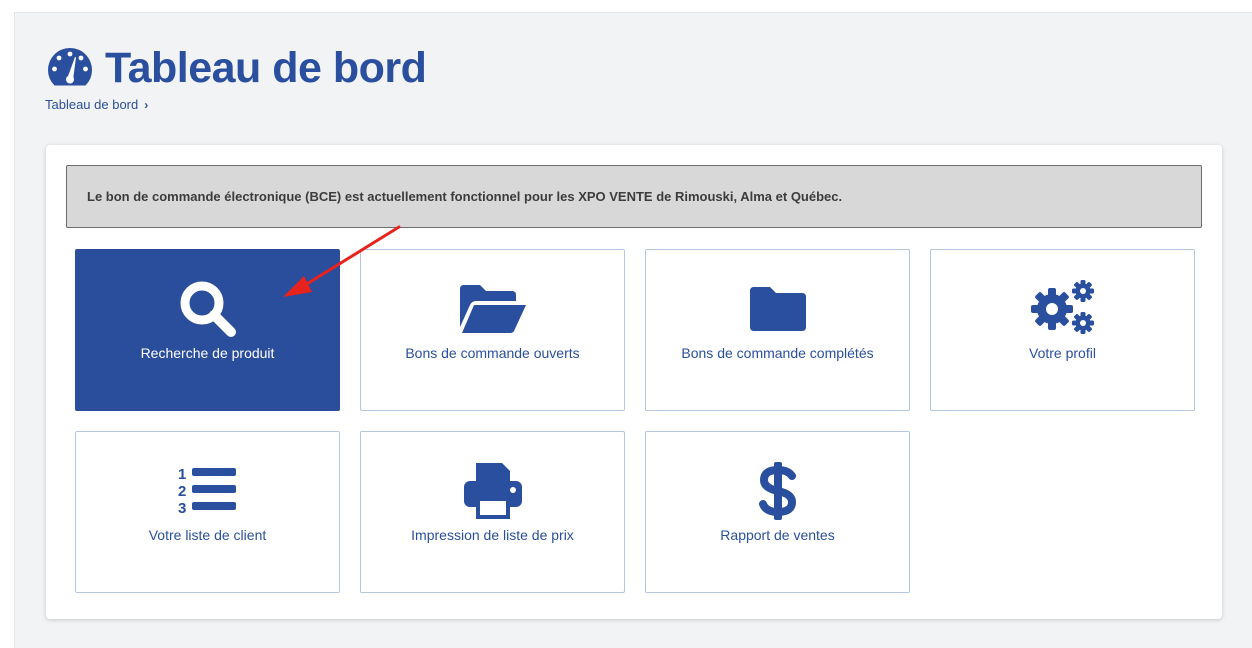  I want to click on title-row: Tableau de bord, so click(236, 68).